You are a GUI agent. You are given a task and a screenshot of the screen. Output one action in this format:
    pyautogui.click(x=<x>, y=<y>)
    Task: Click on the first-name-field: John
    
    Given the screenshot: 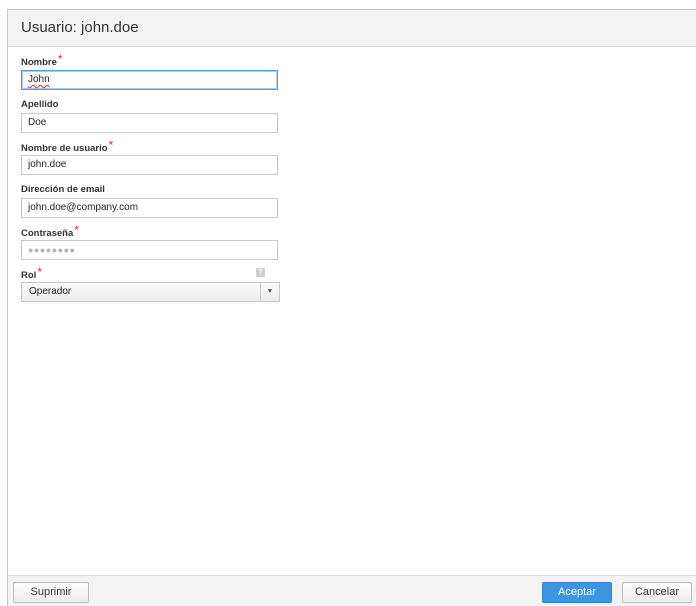 What is the action you would take?
    pyautogui.click(x=149, y=80)
    